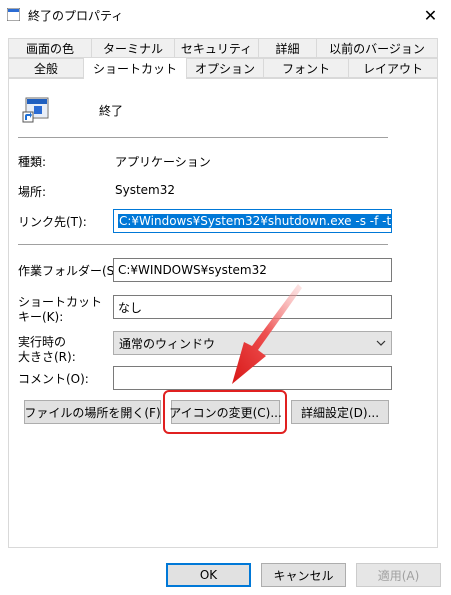 The image size is (451, 595). What do you see at coordinates (225, 15) in the screenshot?
I see `title-bar: 終了のプロパティ ✕` at bounding box center [225, 15].